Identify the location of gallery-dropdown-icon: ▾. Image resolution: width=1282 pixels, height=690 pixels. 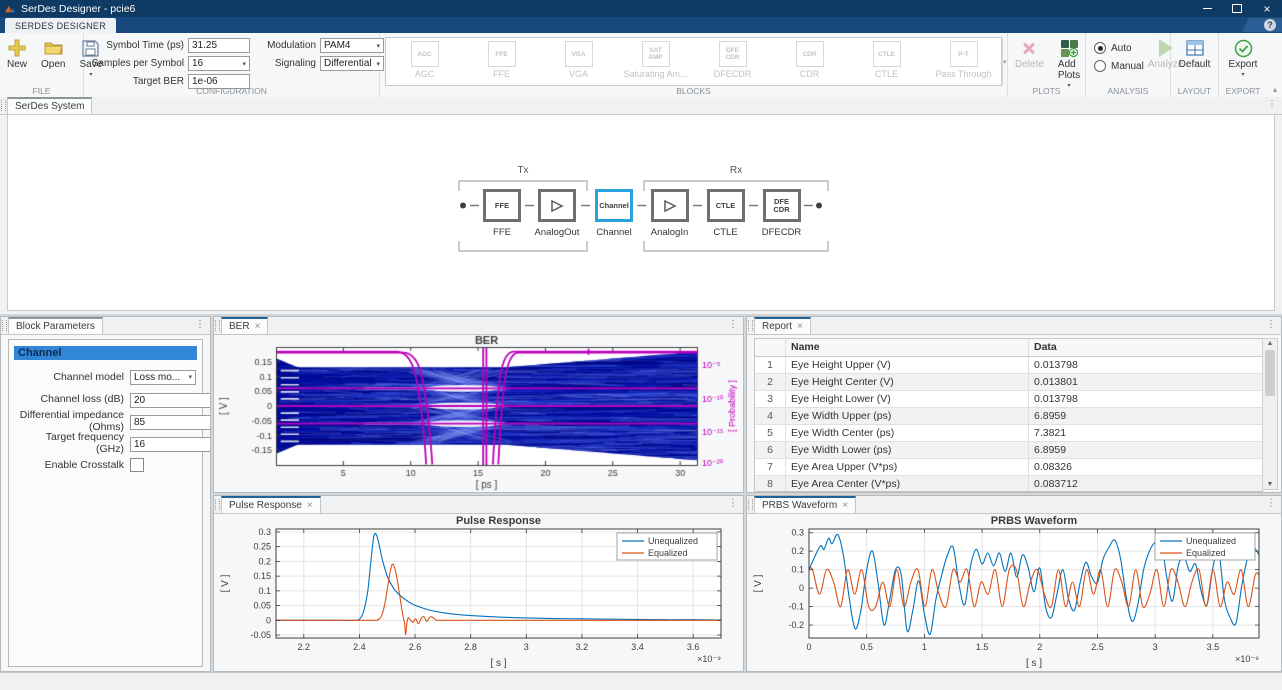
(1004, 61).